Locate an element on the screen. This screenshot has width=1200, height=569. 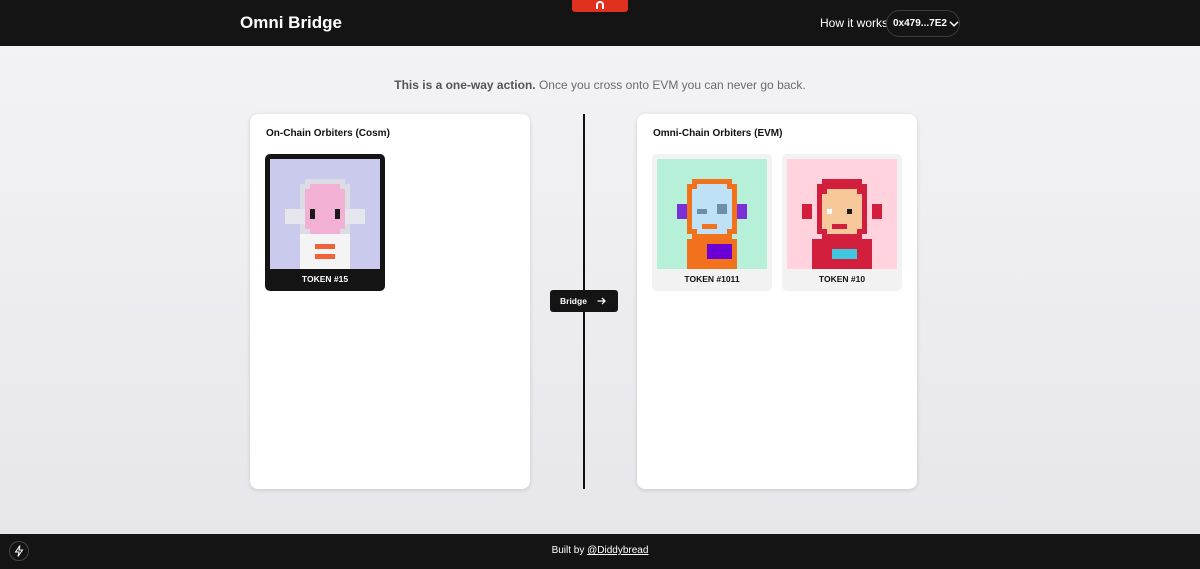
arrow-right-icon is located at coordinates (601, 301).